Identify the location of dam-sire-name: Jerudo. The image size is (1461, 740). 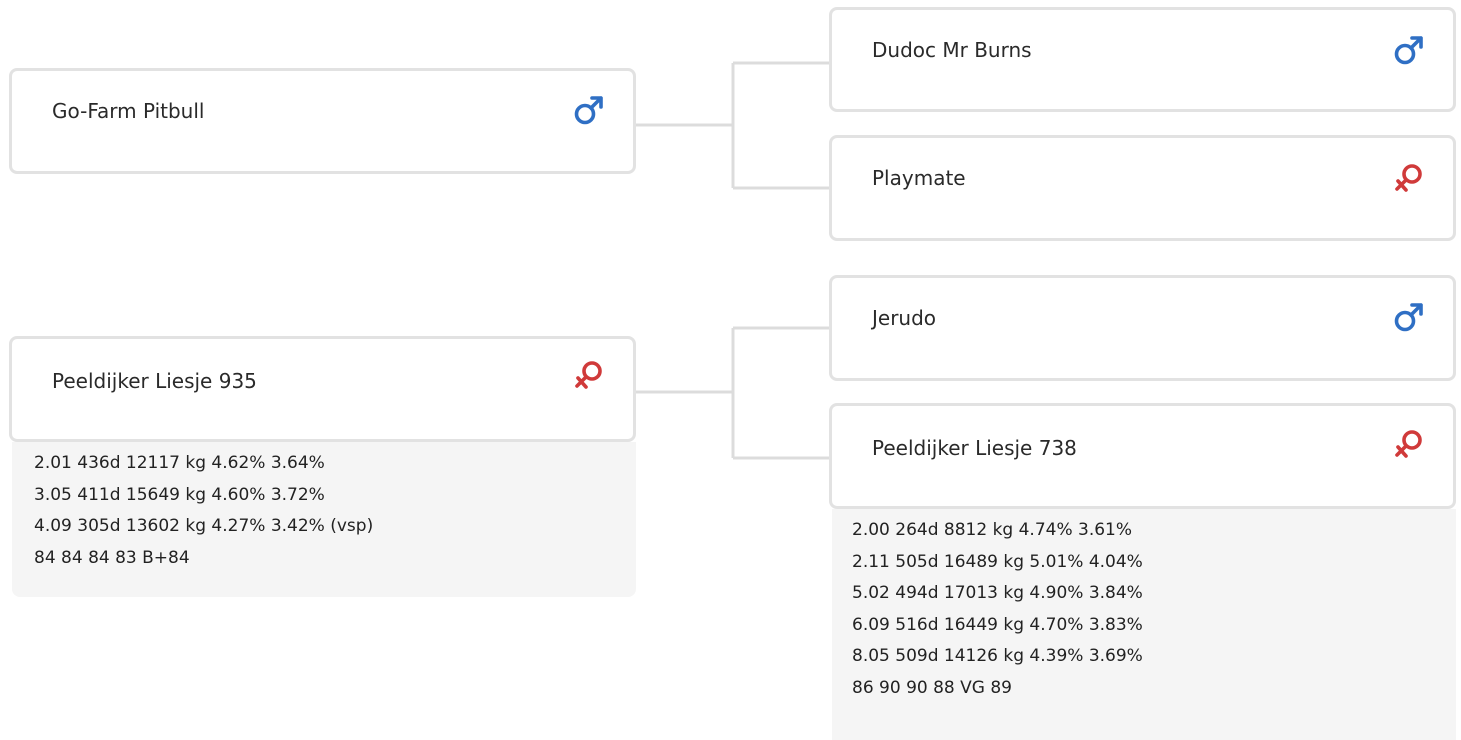
(904, 318).